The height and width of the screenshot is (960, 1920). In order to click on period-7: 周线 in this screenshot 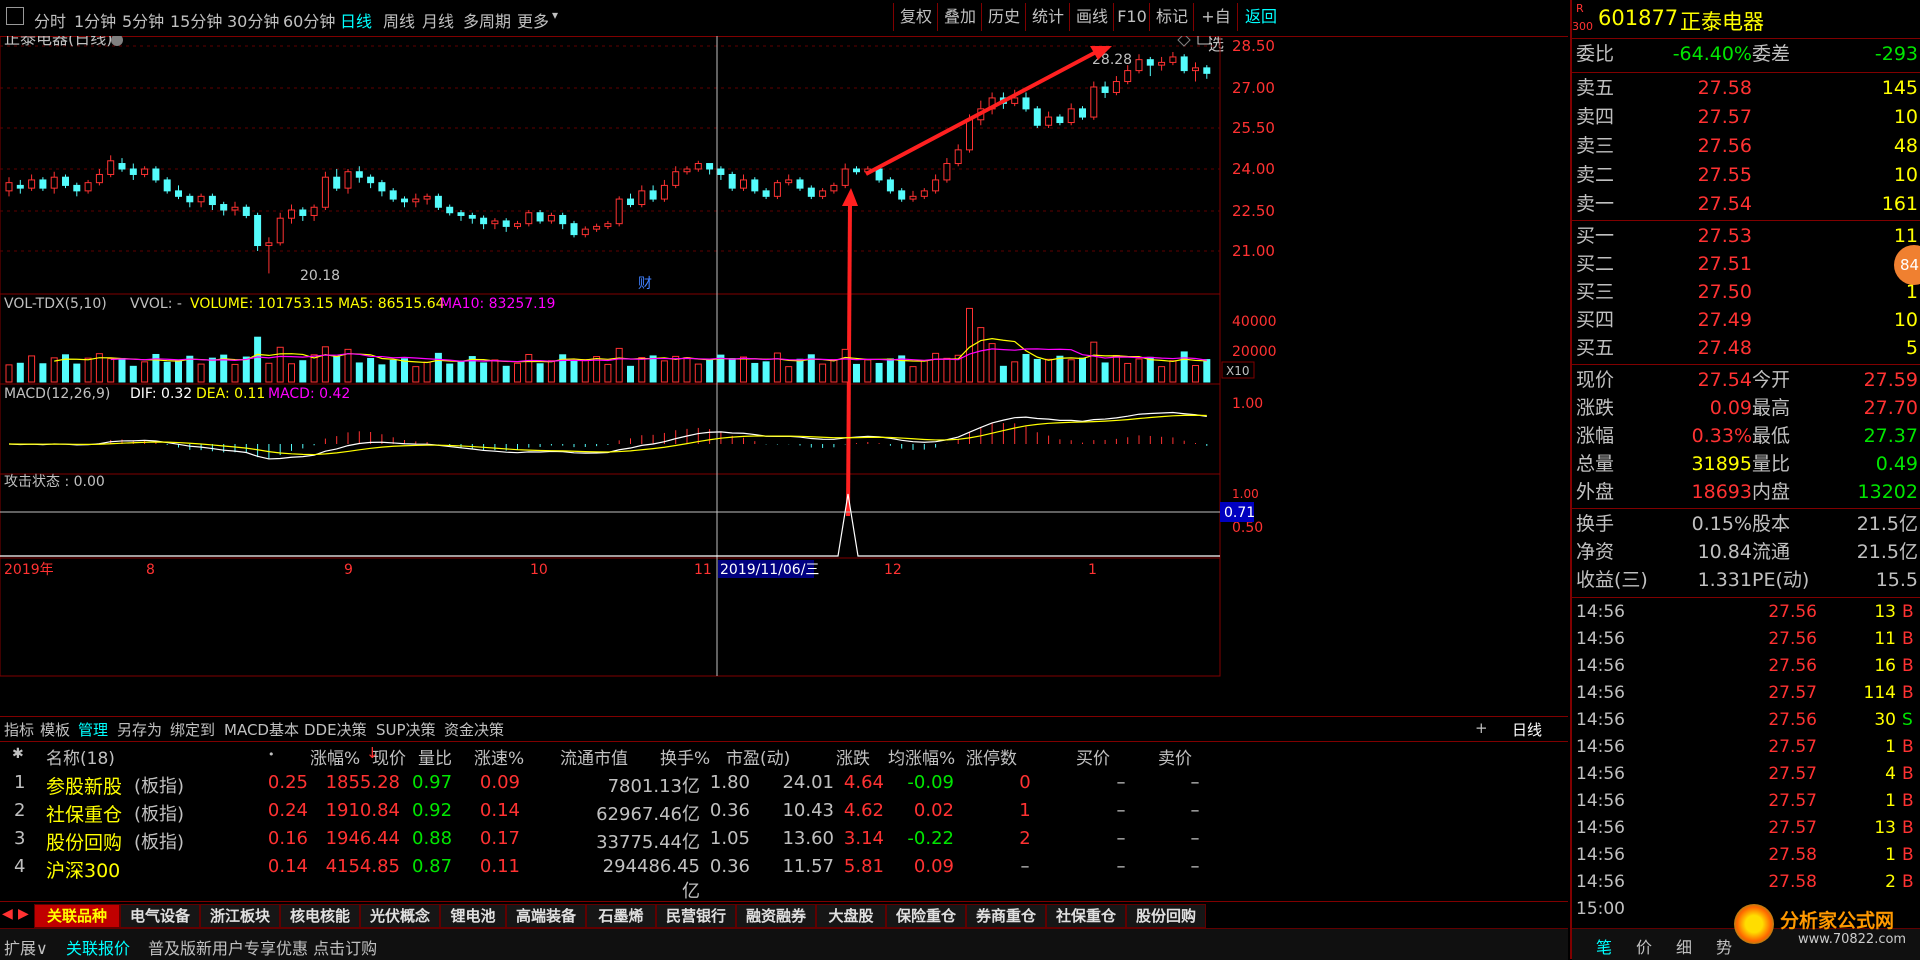, I will do `click(399, 20)`.